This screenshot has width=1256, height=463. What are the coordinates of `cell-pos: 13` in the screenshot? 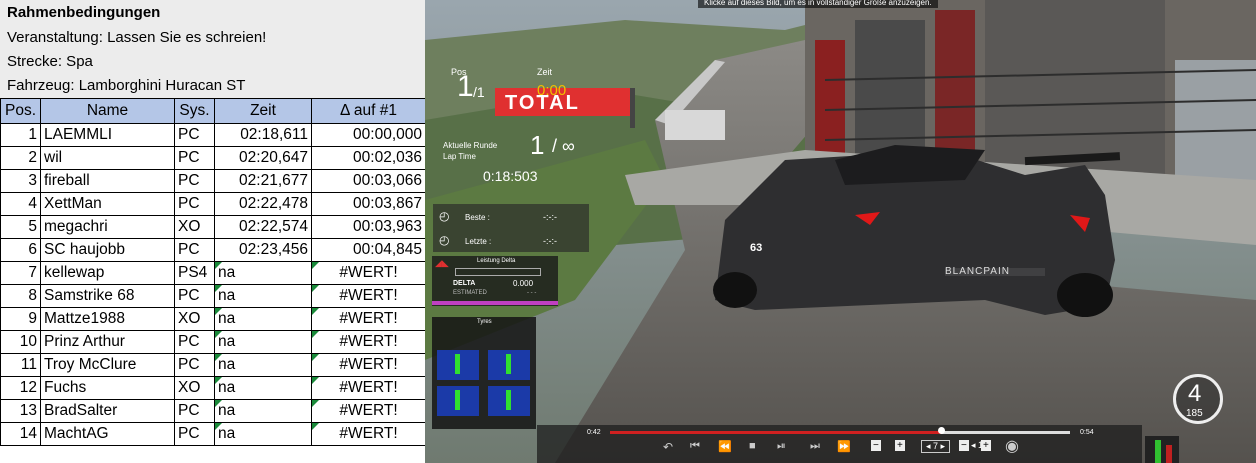 It's located at (20, 411).